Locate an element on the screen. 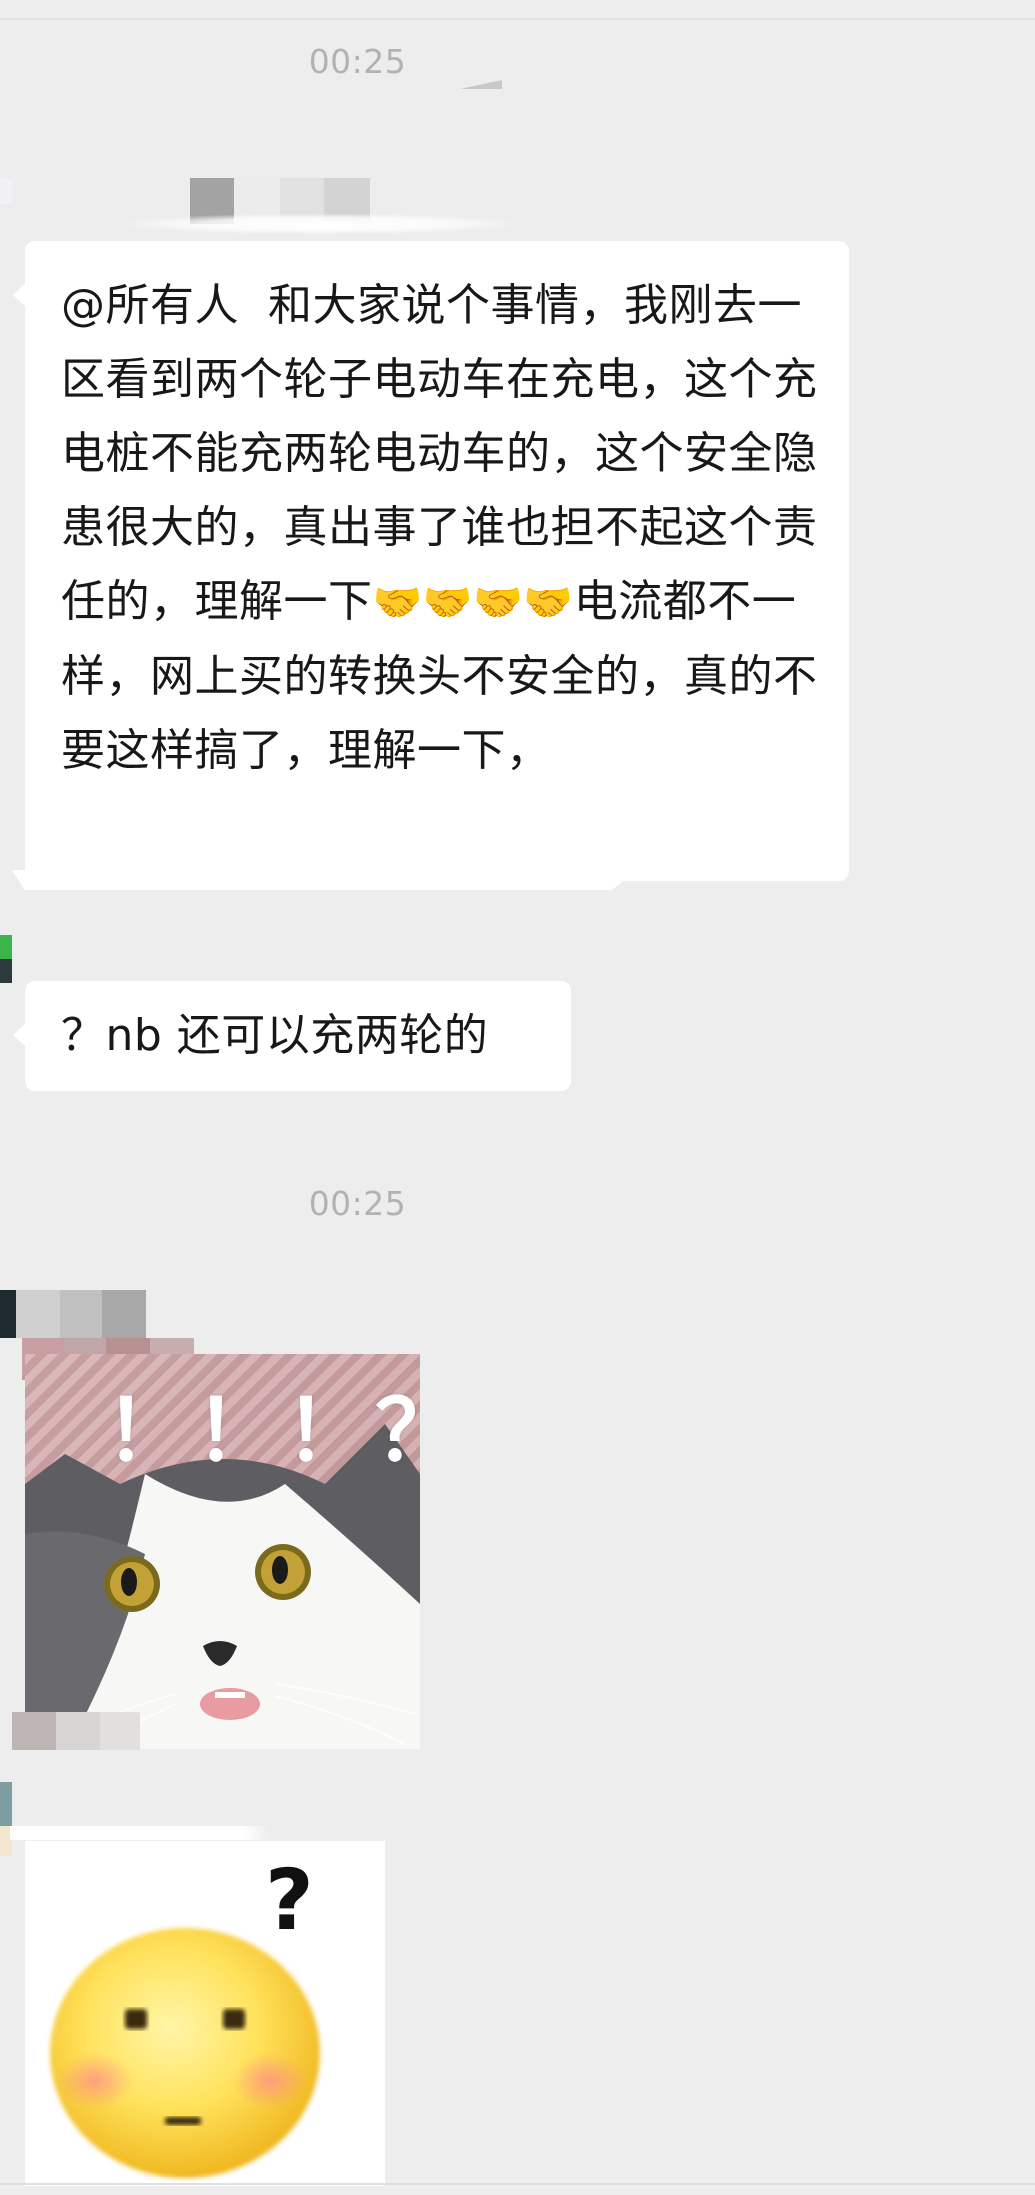  confused-emoji-sticker: ? is located at coordinates (205, 2013).